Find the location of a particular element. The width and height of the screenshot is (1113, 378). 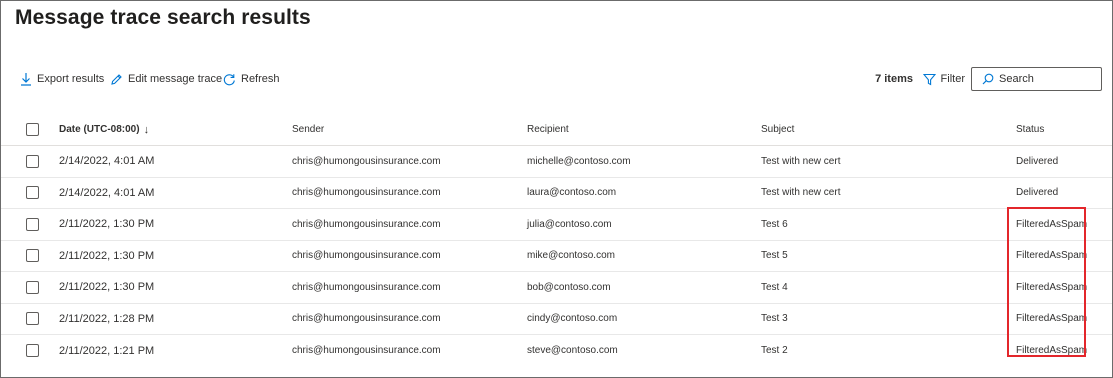

filter-button: Filter is located at coordinates (943, 79).